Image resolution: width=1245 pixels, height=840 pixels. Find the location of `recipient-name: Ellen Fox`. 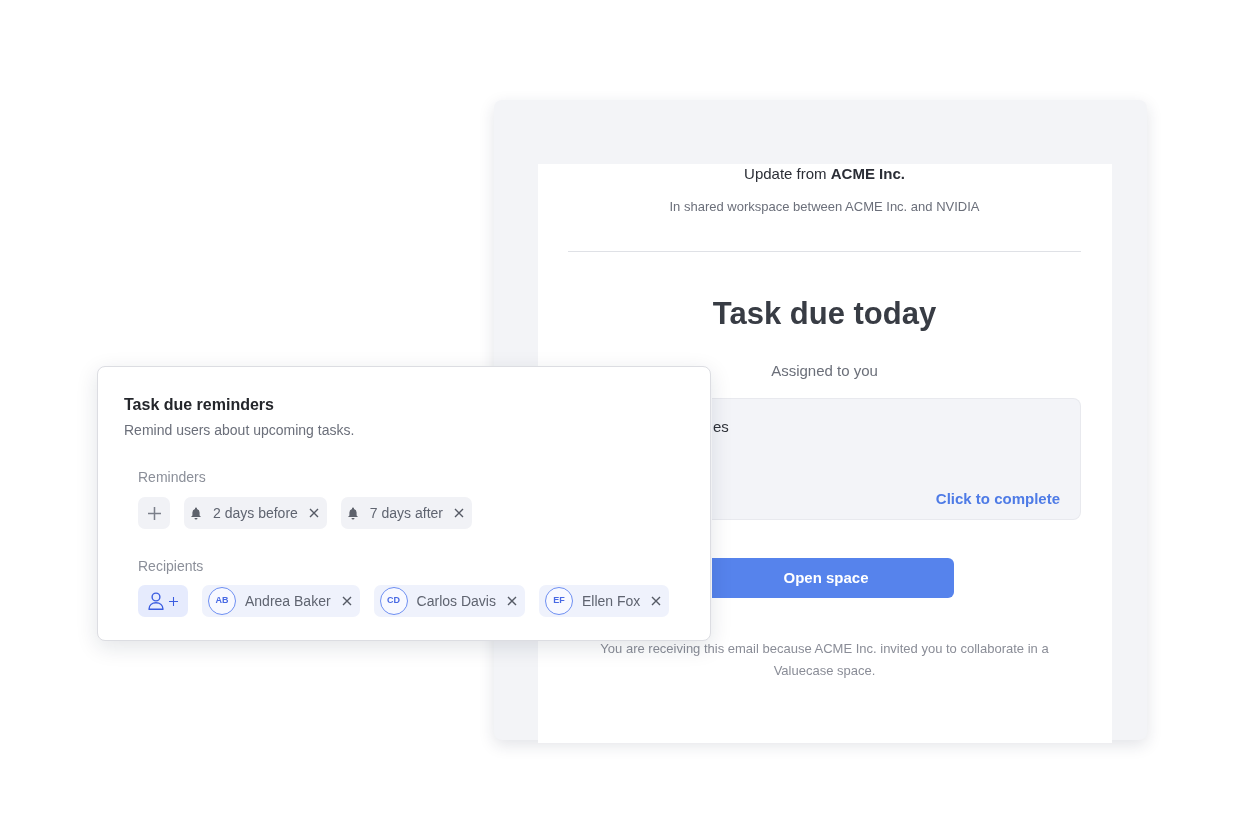

recipient-name: Ellen Fox is located at coordinates (611, 601).